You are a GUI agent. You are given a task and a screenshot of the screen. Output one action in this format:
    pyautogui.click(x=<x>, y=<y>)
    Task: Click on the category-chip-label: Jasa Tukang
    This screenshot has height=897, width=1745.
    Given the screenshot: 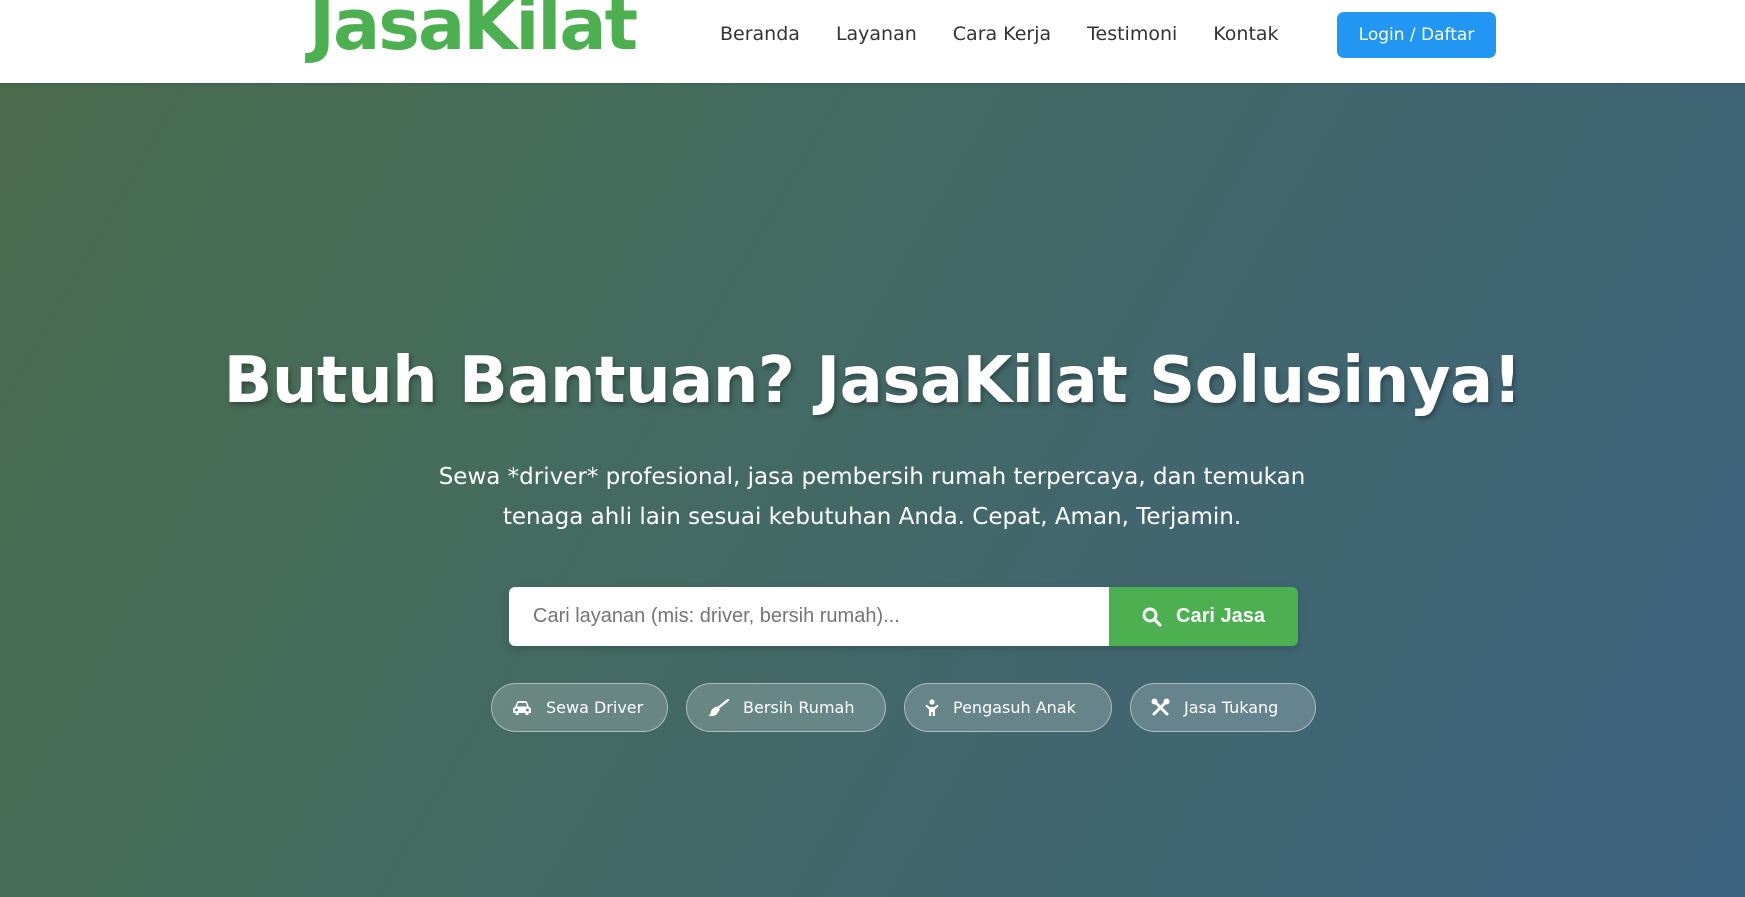 What is the action you would take?
    pyautogui.click(x=1231, y=707)
    